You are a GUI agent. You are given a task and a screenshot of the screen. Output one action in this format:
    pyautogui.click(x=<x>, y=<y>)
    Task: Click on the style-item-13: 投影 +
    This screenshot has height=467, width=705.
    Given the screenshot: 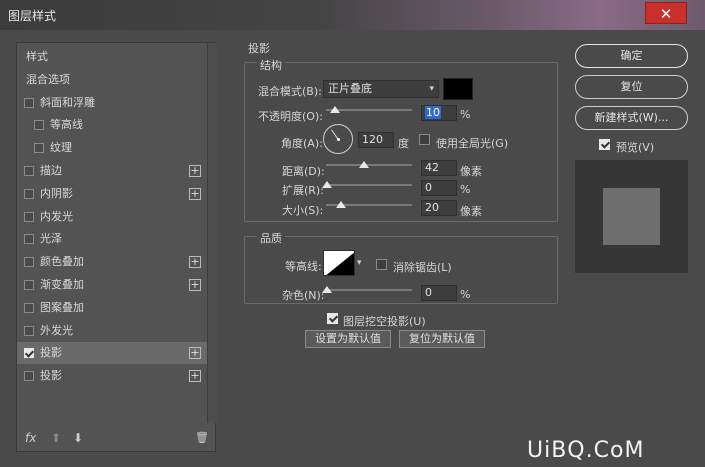 What is the action you would take?
    pyautogui.click(x=112, y=353)
    